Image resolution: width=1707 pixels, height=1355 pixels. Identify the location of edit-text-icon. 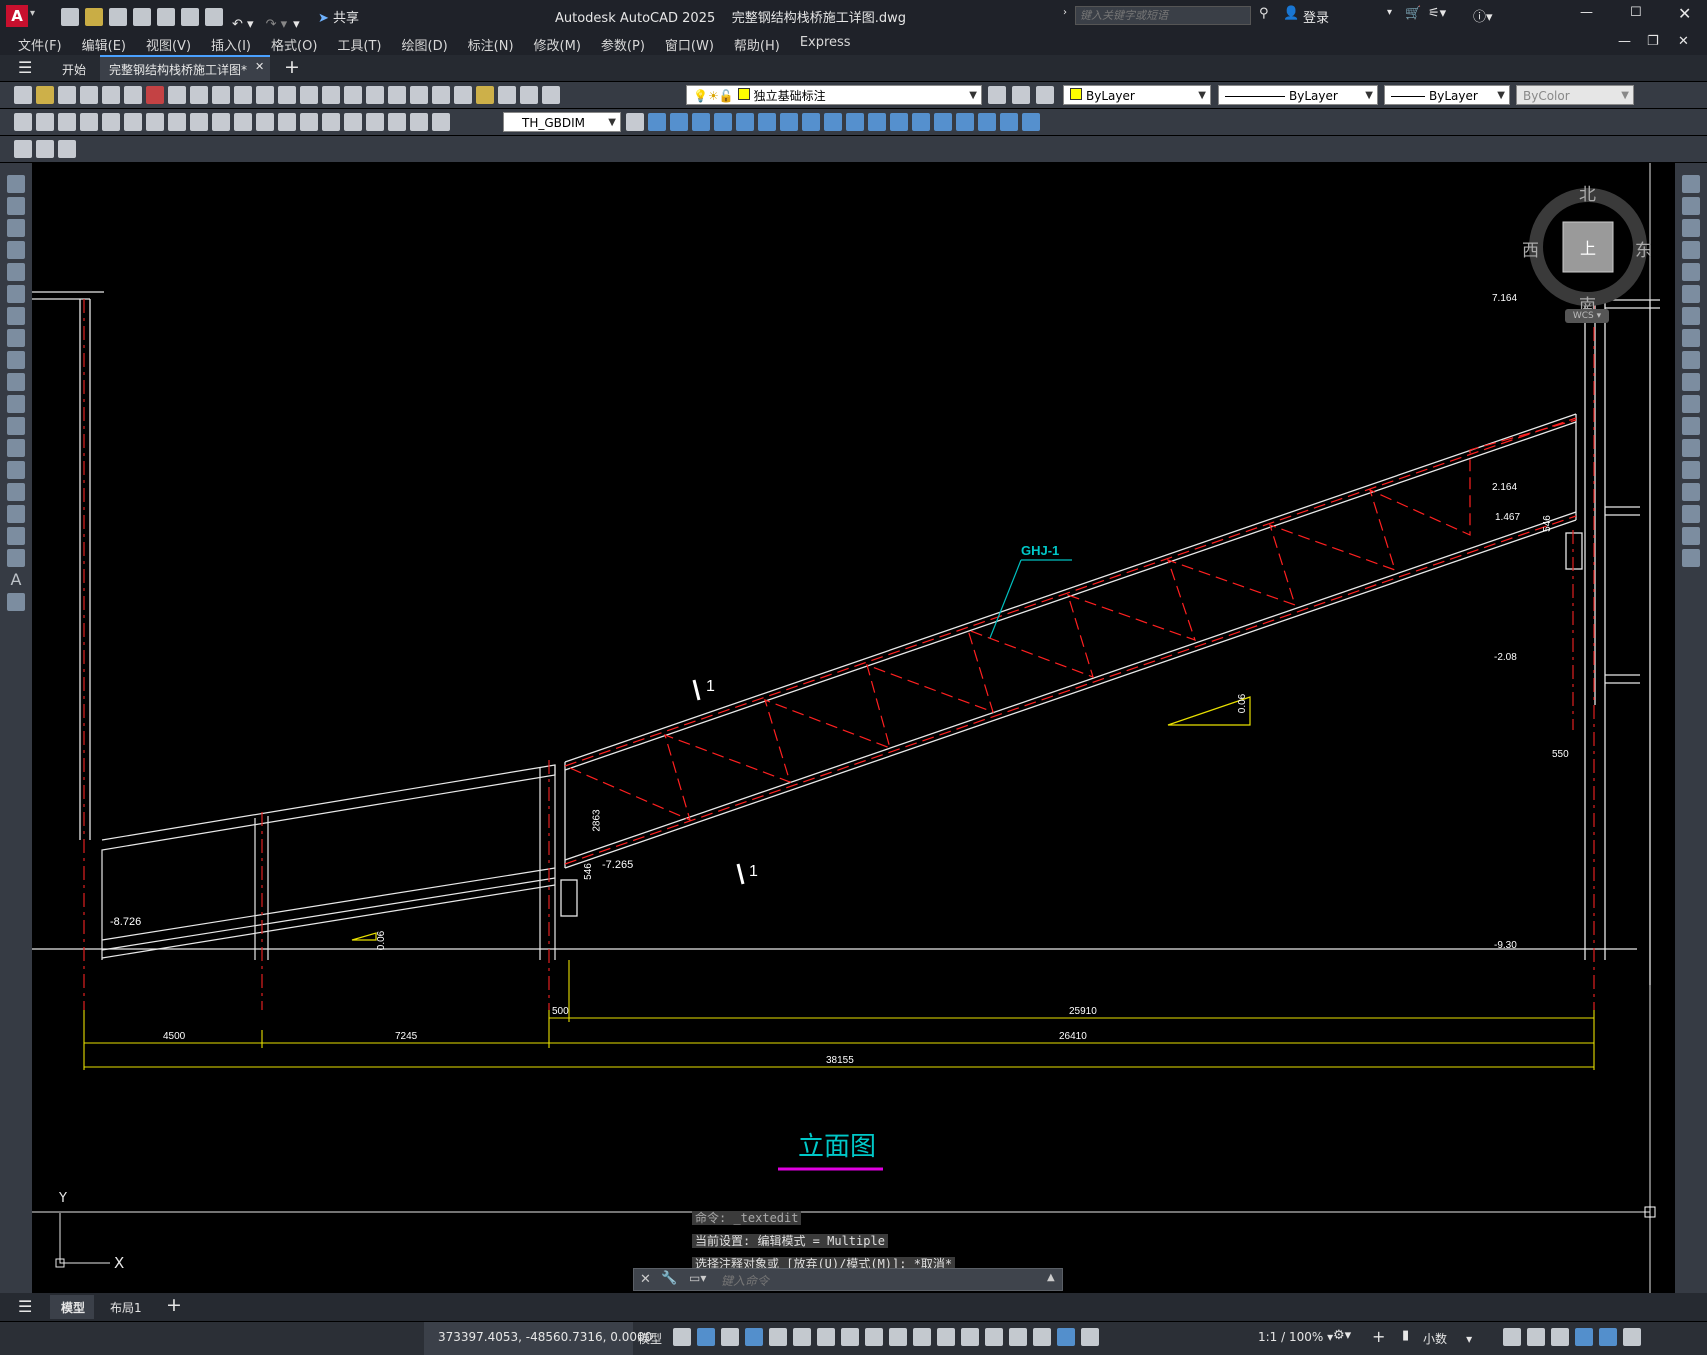
(23, 149).